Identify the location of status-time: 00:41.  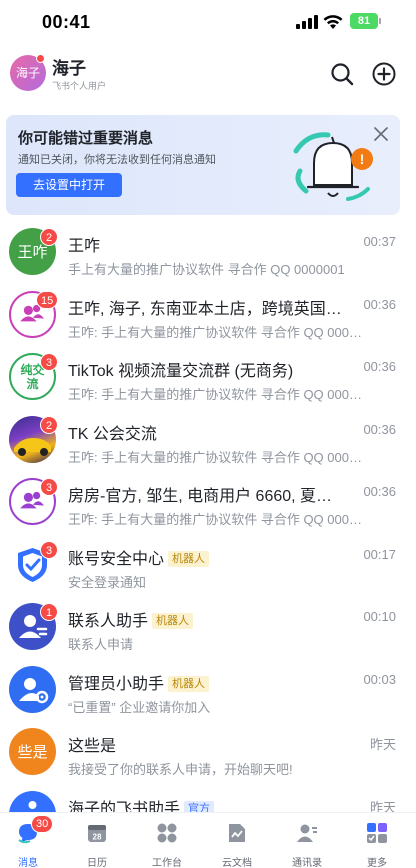
(66, 22).